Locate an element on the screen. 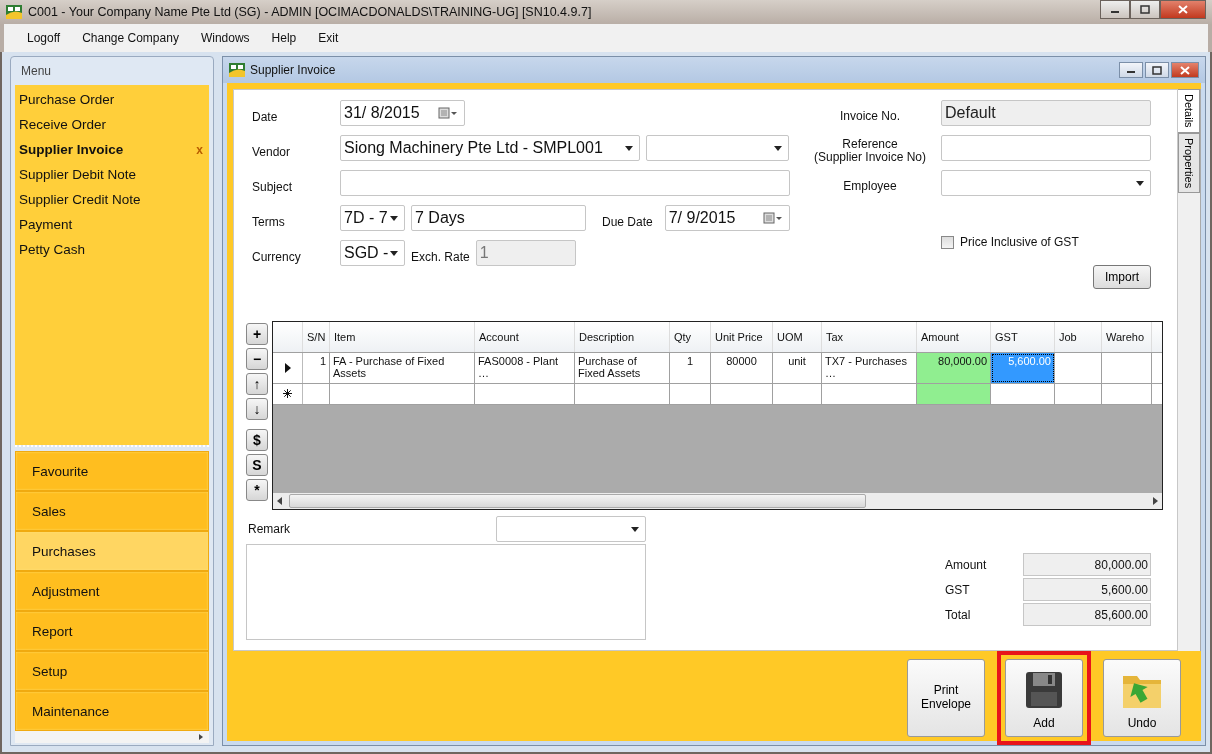 The width and height of the screenshot is (1212, 754). field-label: Remark is located at coordinates (268, 529).